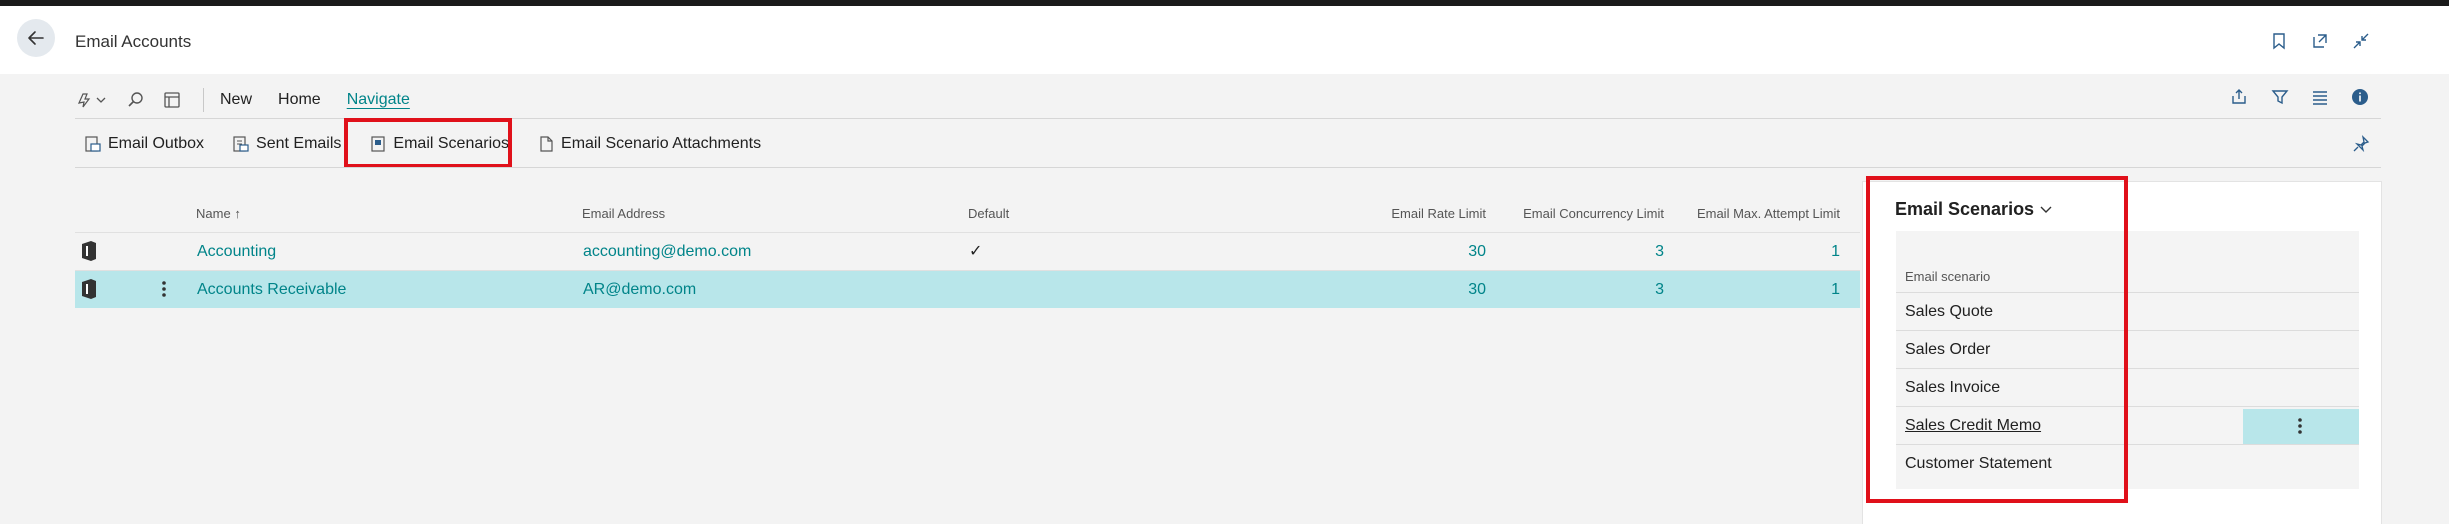  I want to click on navigate-divider, so click(1228, 167).